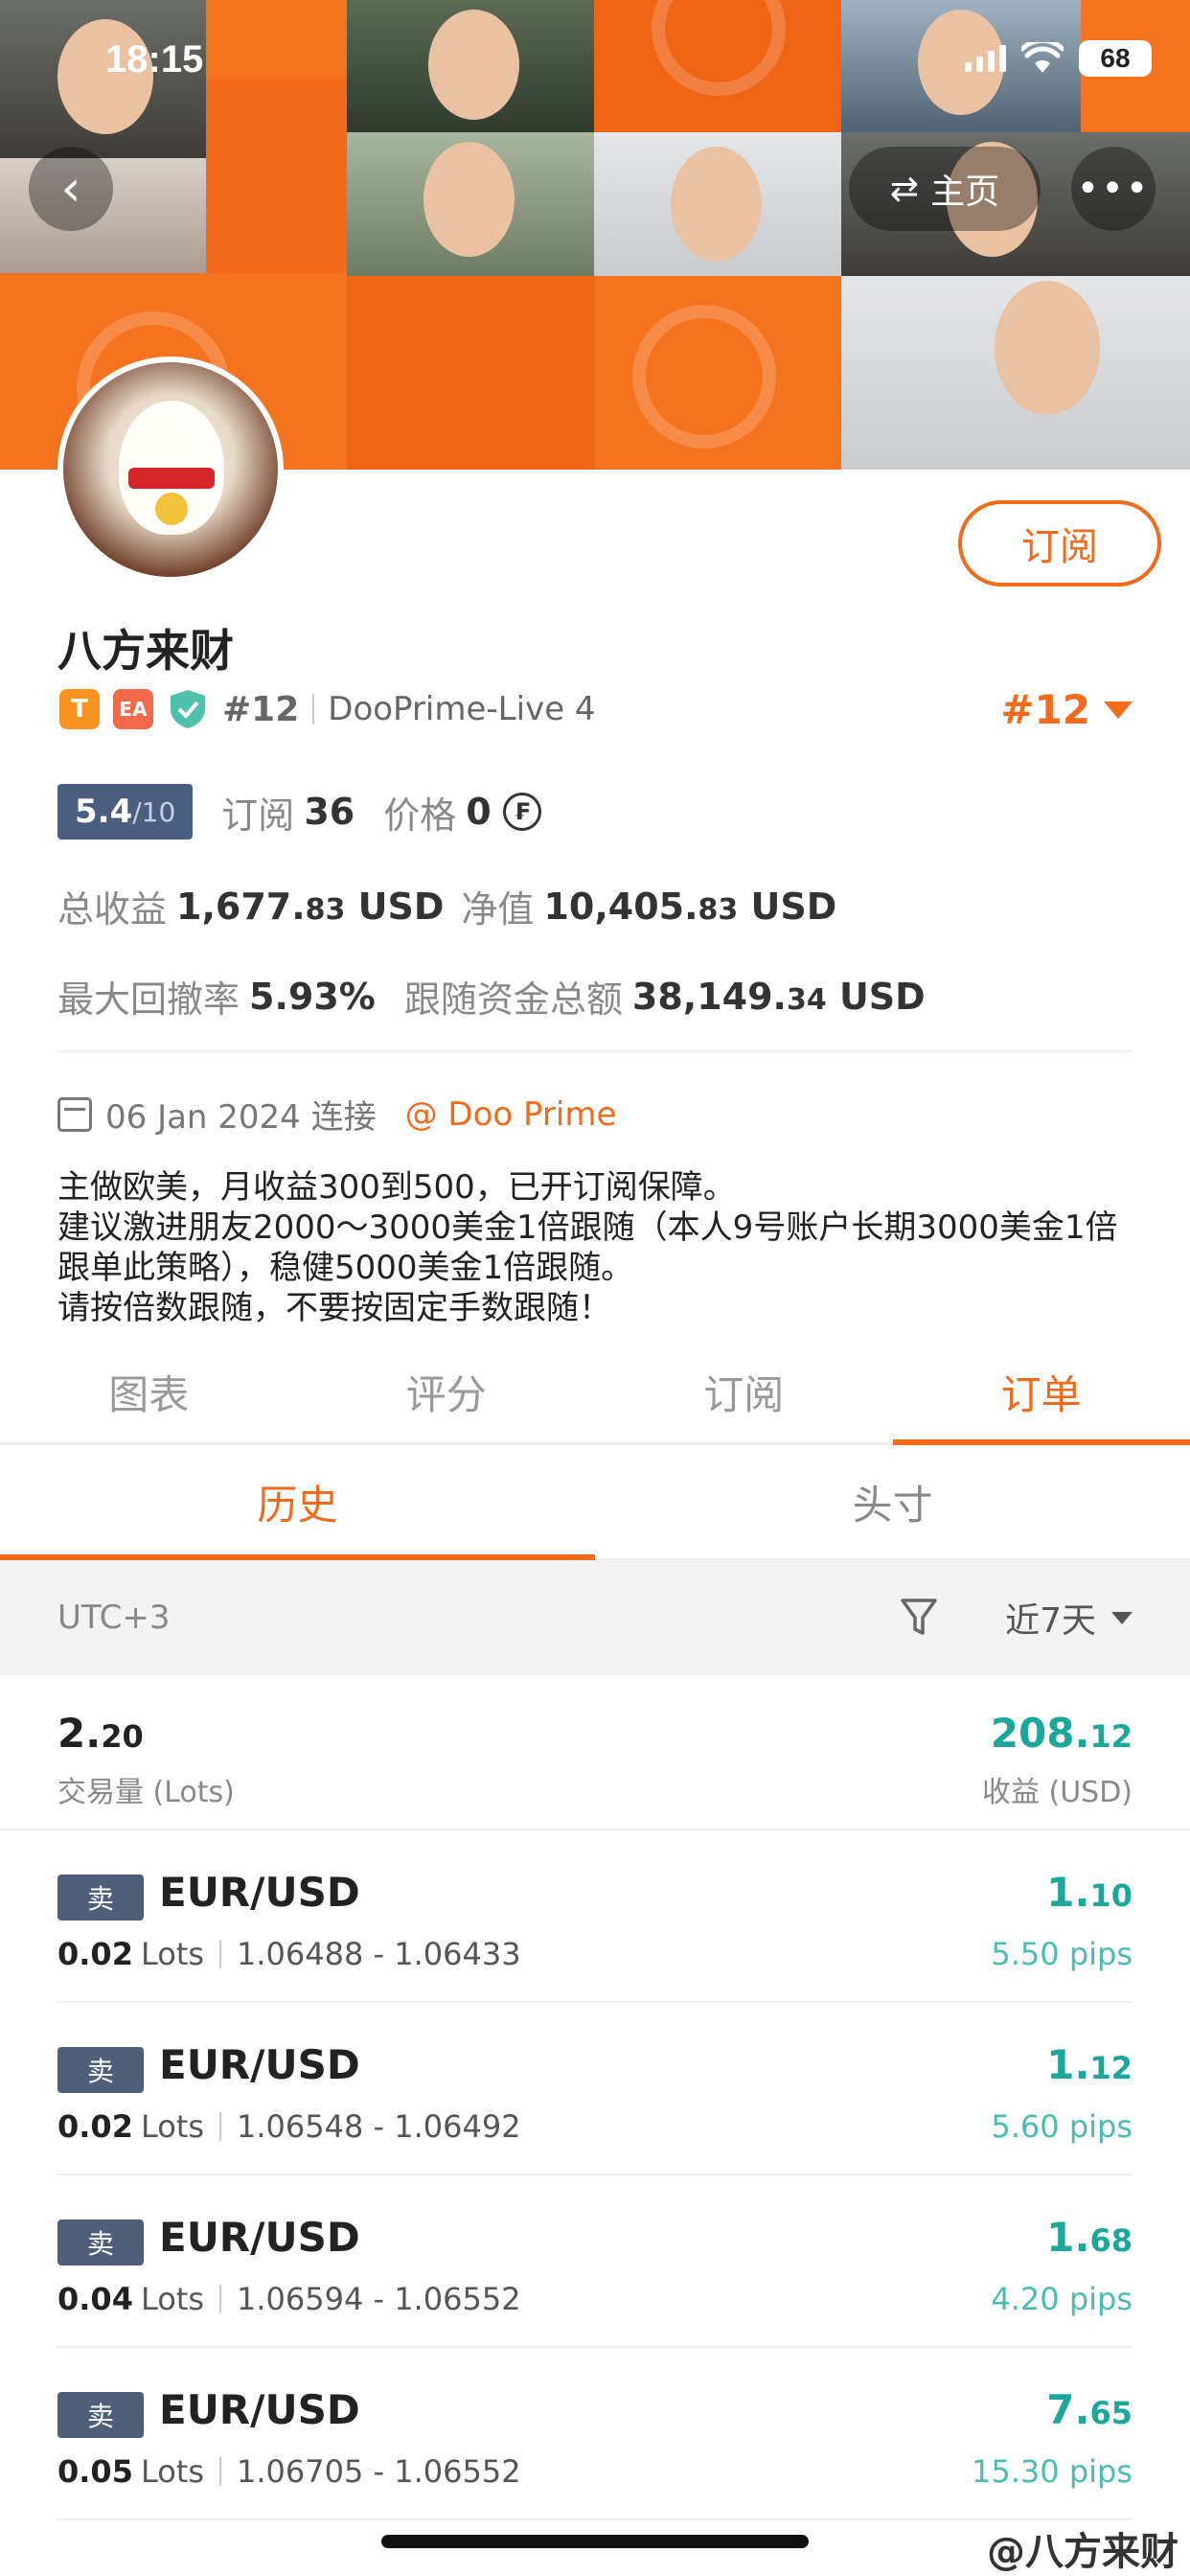  What do you see at coordinates (154, 811) in the screenshot?
I see `score-max: /10` at bounding box center [154, 811].